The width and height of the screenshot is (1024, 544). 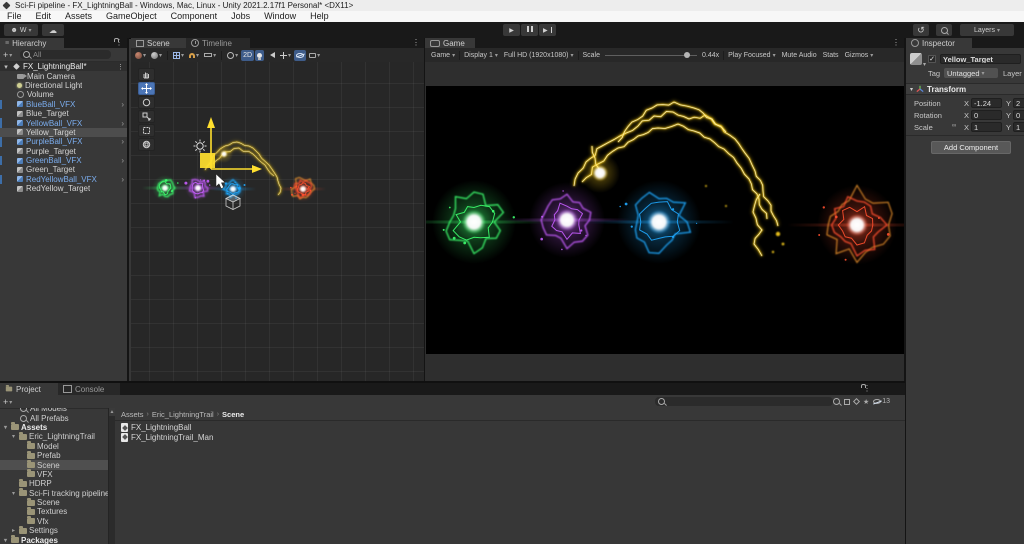 I want to click on camera-view-dropdown: ▾, so click(x=156, y=55).